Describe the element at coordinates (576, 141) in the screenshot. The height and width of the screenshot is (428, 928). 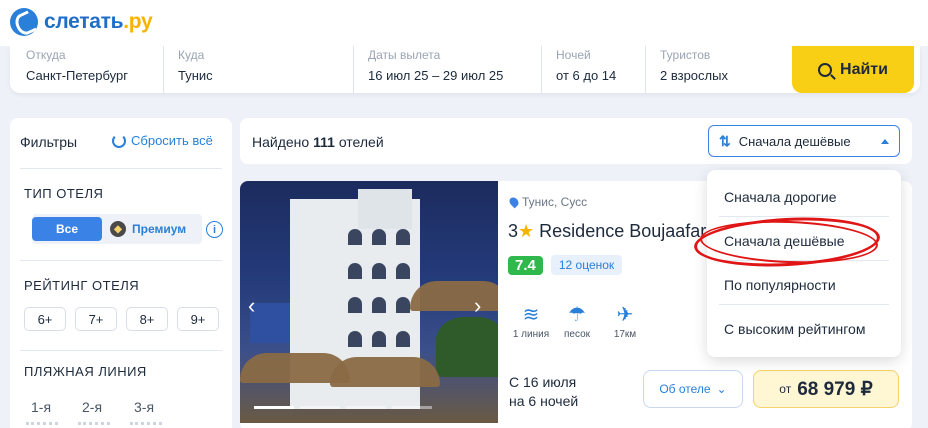
I see `results-header: Найдено 111 отелей ⇅ Сначала дешёвые` at that location.